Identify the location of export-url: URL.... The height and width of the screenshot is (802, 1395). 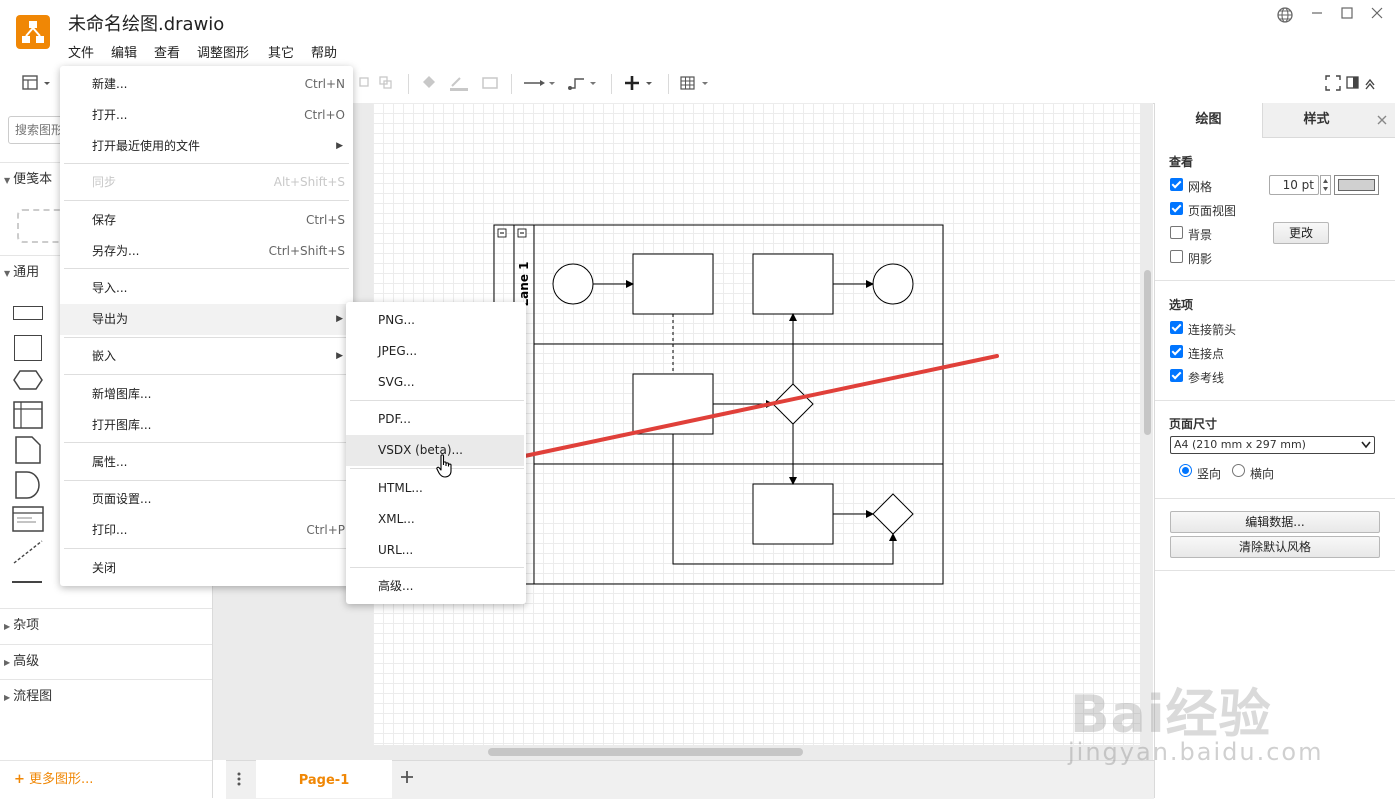
(435, 550).